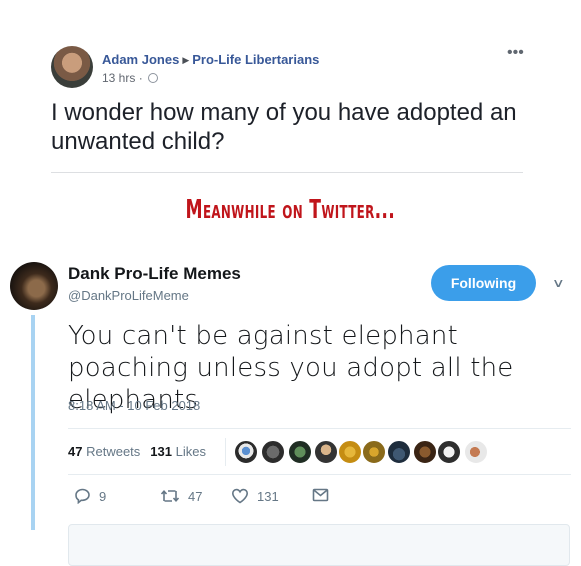 Image resolution: width=581 pixels, height=566 pixels. What do you see at coordinates (218, 498) in the screenshot?
I see `tweet-actions: 9 47 131` at bounding box center [218, 498].